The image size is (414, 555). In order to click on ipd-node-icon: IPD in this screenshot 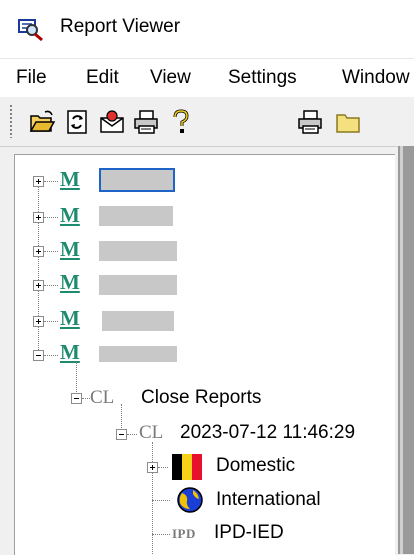, I will do `click(184, 533)`.